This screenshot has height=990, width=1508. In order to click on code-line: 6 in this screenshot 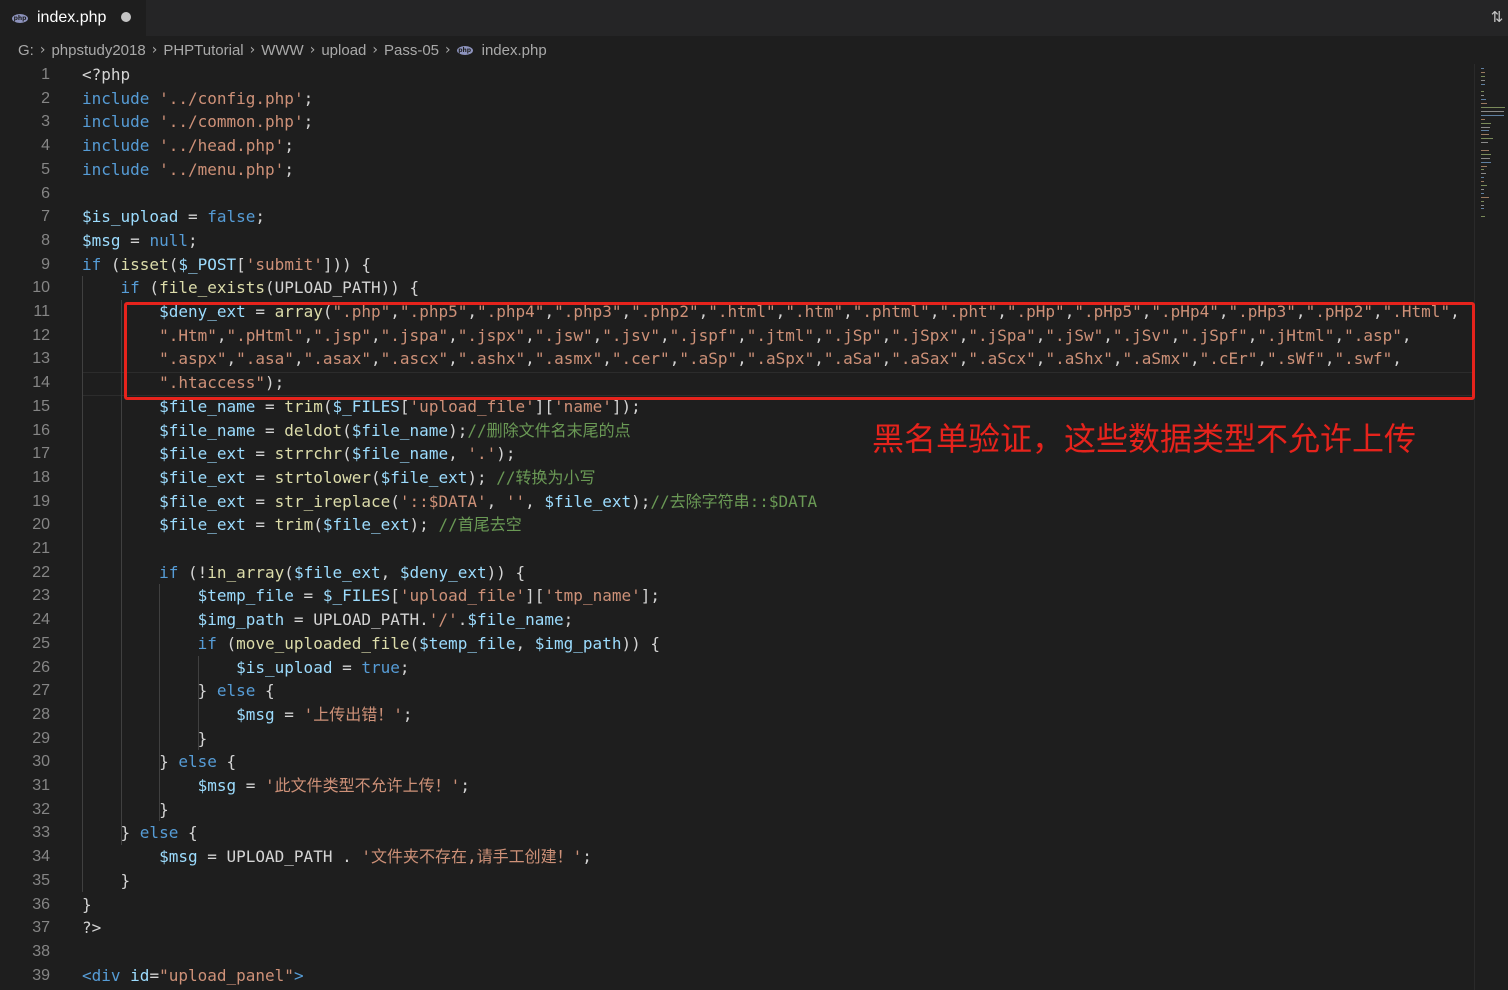, I will do `click(737, 194)`.